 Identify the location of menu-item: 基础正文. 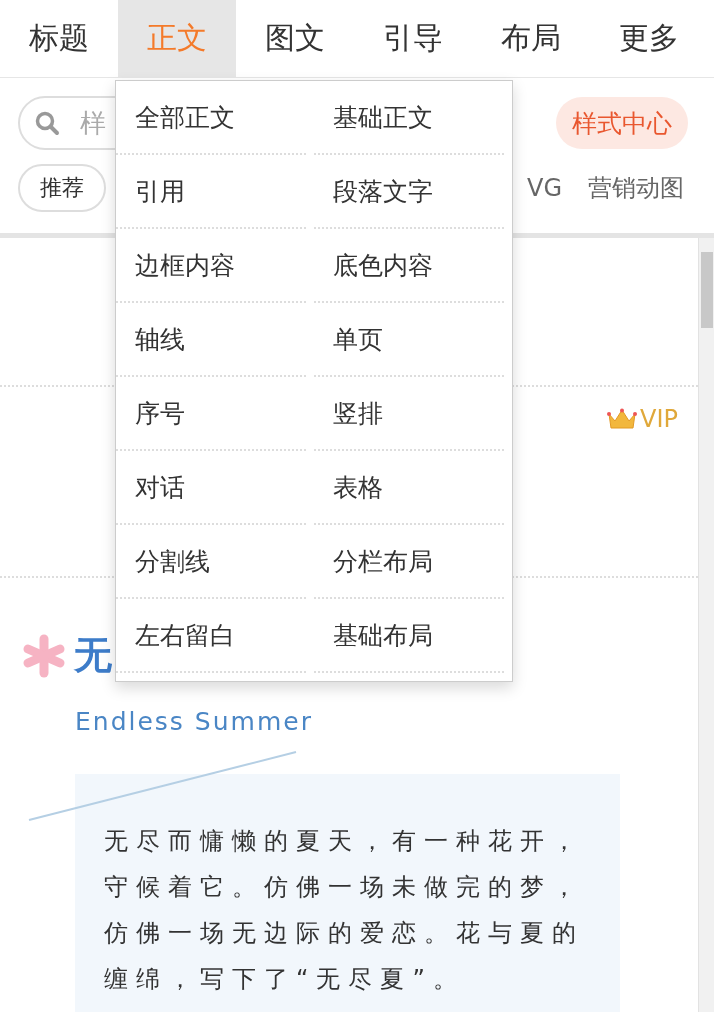
(409, 118).